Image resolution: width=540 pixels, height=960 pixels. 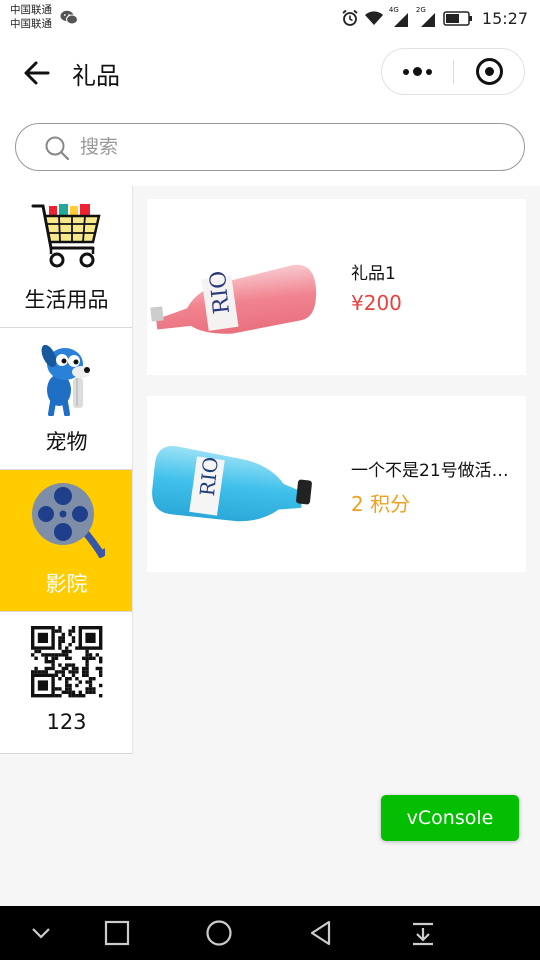 I want to click on chevron-down-icon, so click(x=41, y=933).